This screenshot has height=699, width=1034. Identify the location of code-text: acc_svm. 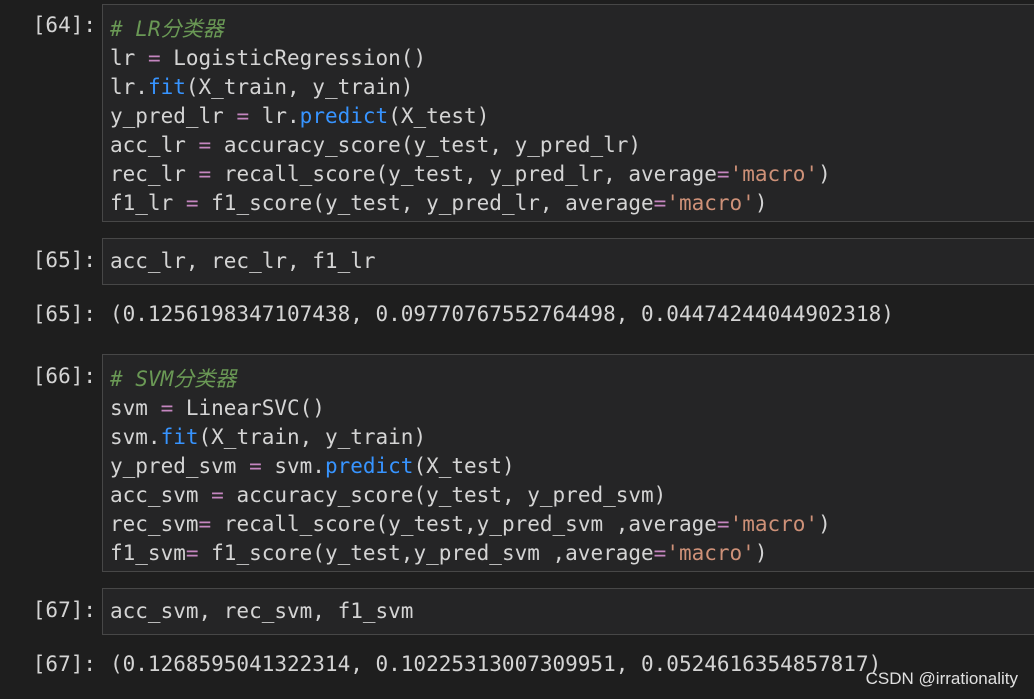
(161, 495).